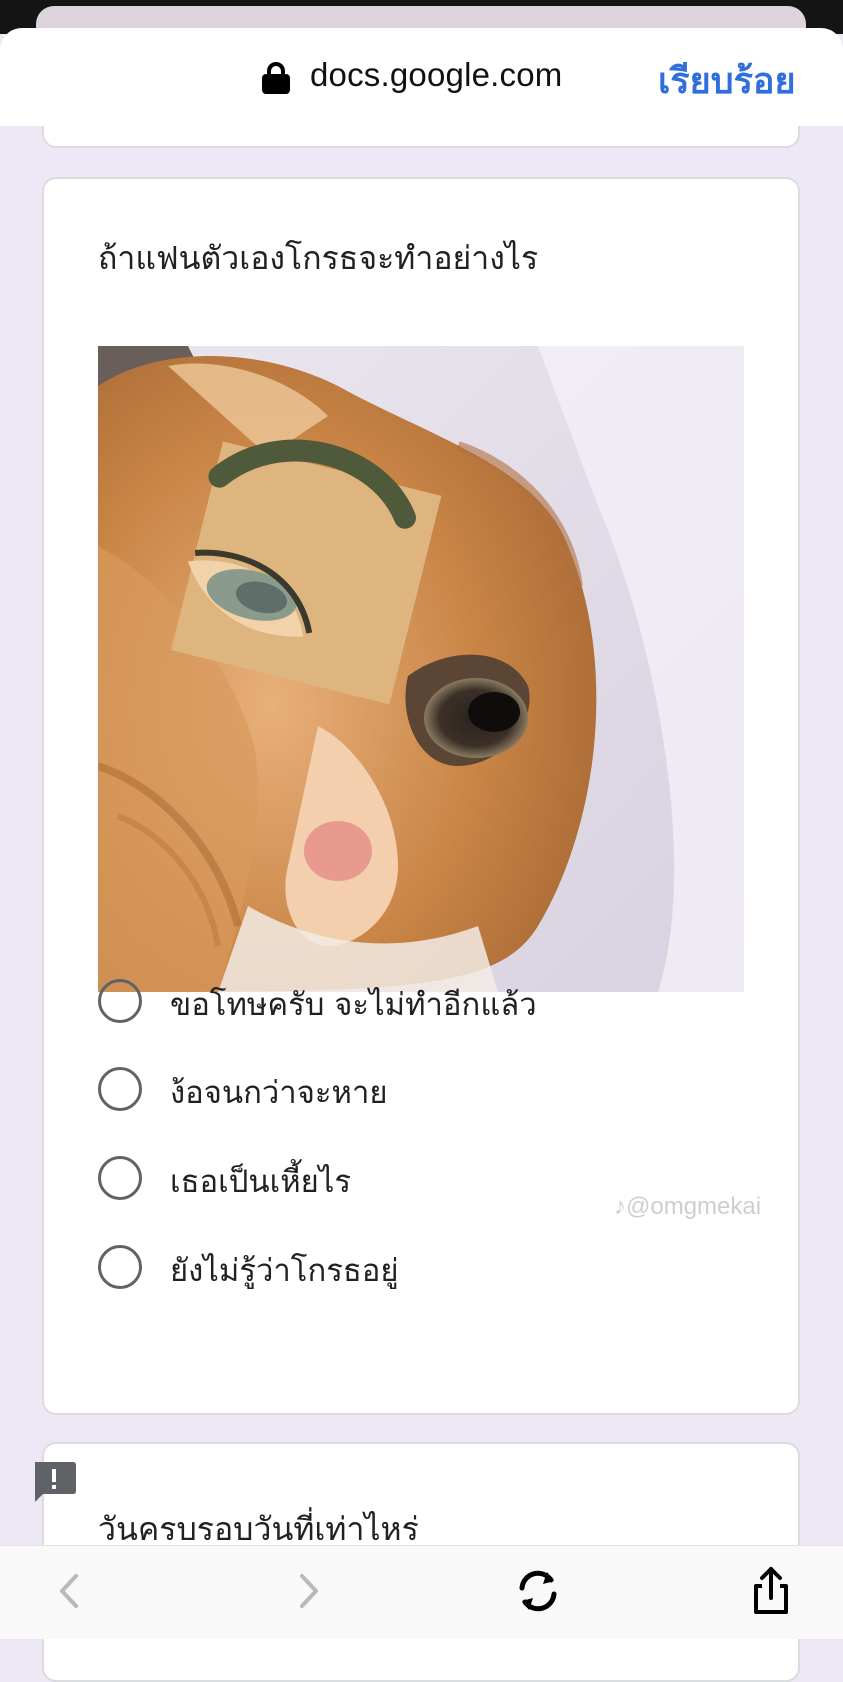 The width and height of the screenshot is (843, 1682). I want to click on forward-chevron-icon, so click(307, 1591).